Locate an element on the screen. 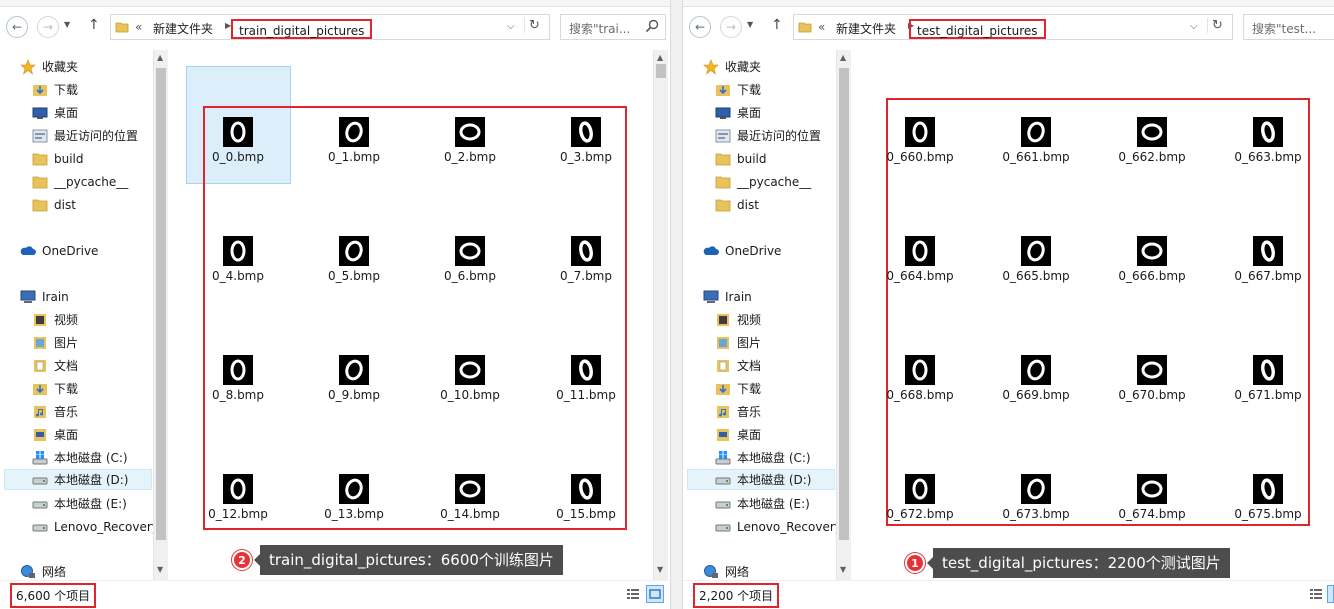 This screenshot has width=1334, height=609. file-item: 0_3.bmp is located at coordinates (586, 140).